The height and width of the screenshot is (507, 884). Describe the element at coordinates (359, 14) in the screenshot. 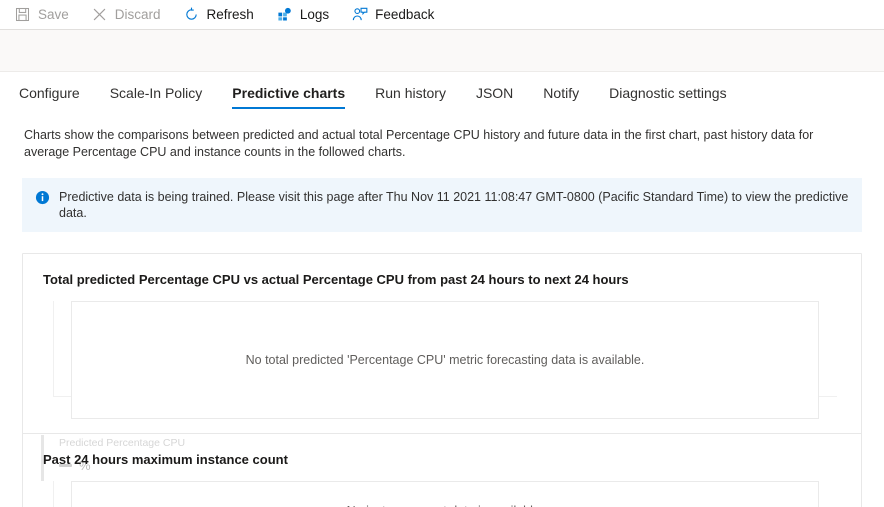

I see `feedback-icon` at that location.